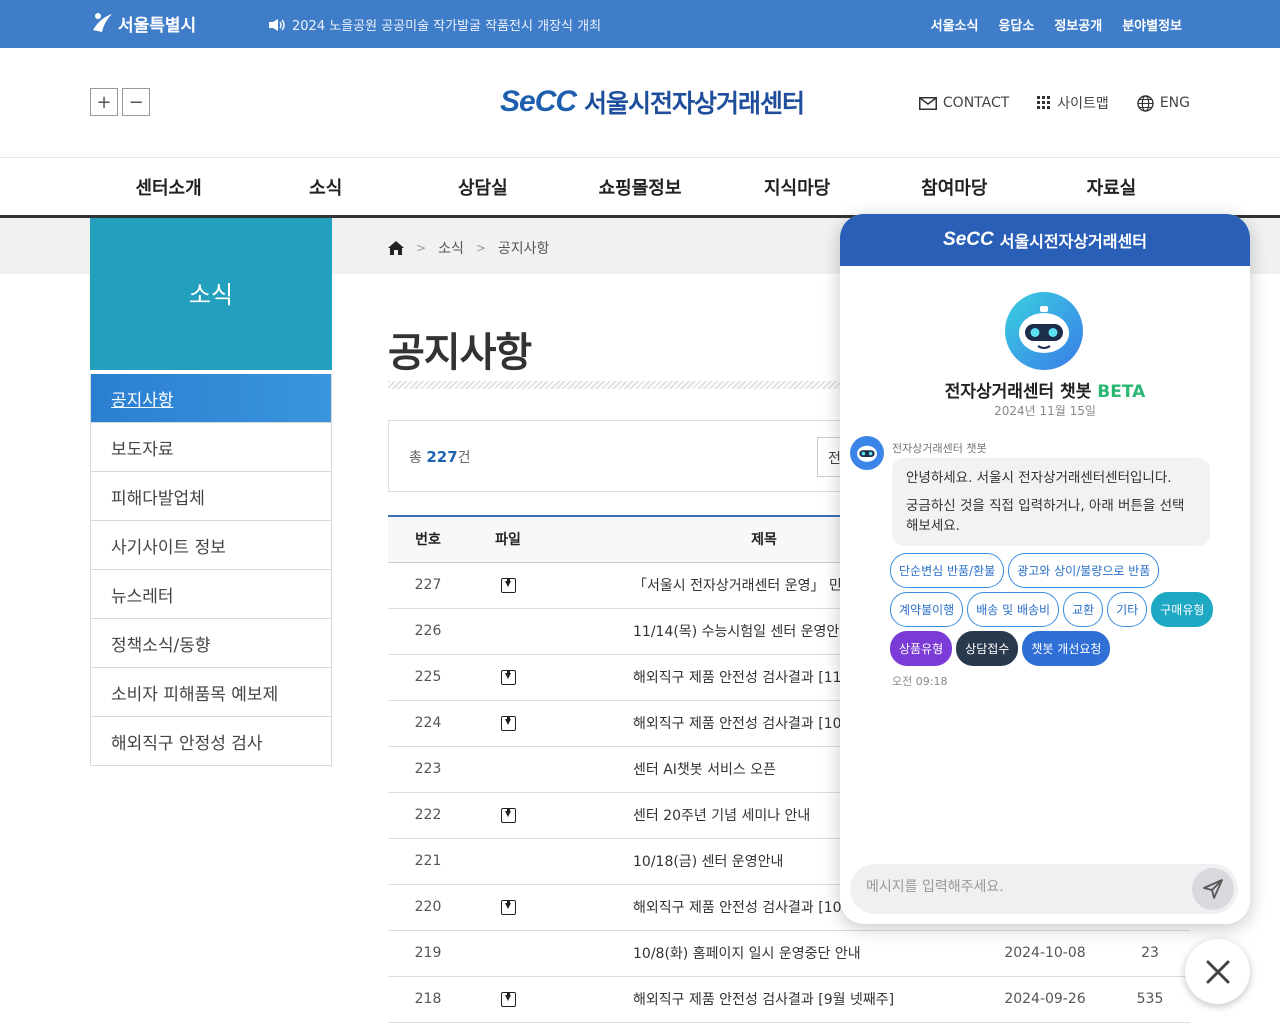 The height and width of the screenshot is (1024, 1280). Describe the element at coordinates (954, 186) in the screenshot. I see `nav-item-participation: 참여마당` at that location.